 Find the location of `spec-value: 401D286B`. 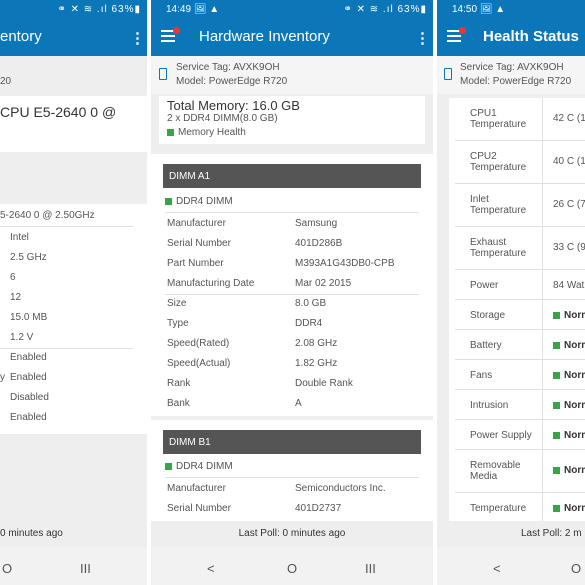

spec-value: 401D286B is located at coordinates (319, 243).